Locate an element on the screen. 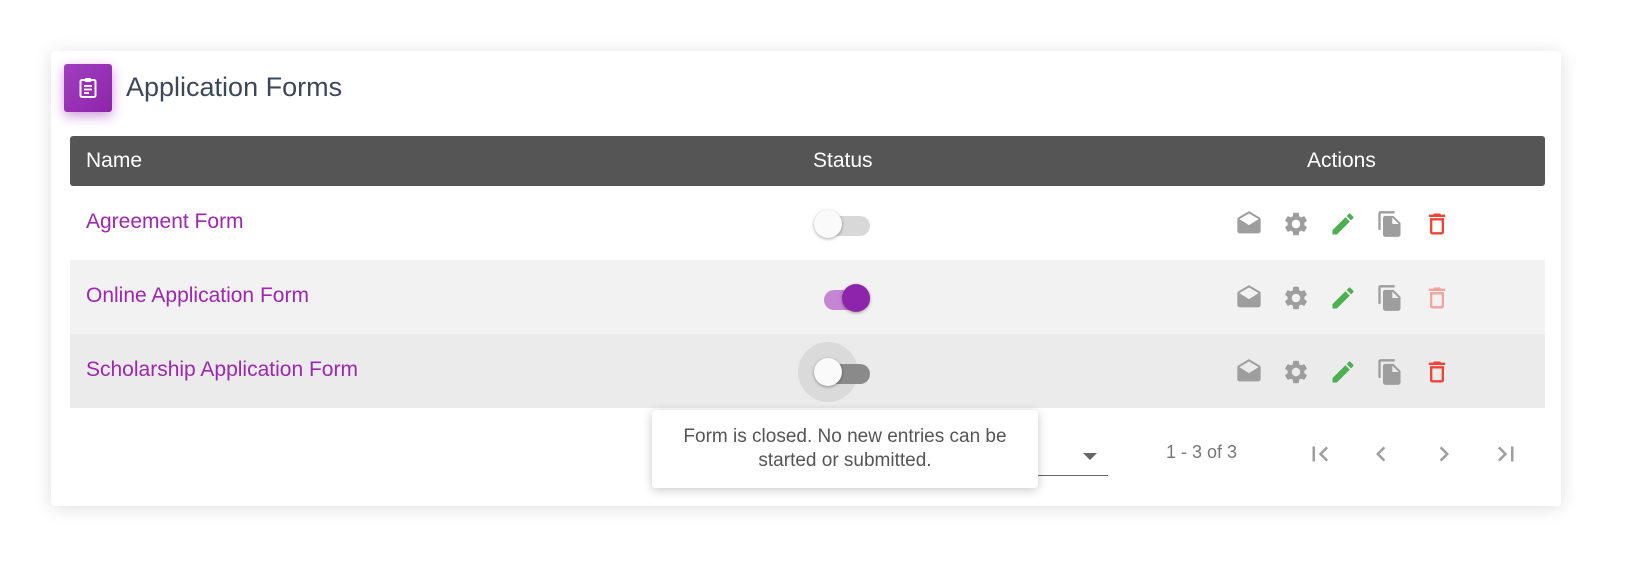  table-row: Online Application Form is located at coordinates (807, 297).